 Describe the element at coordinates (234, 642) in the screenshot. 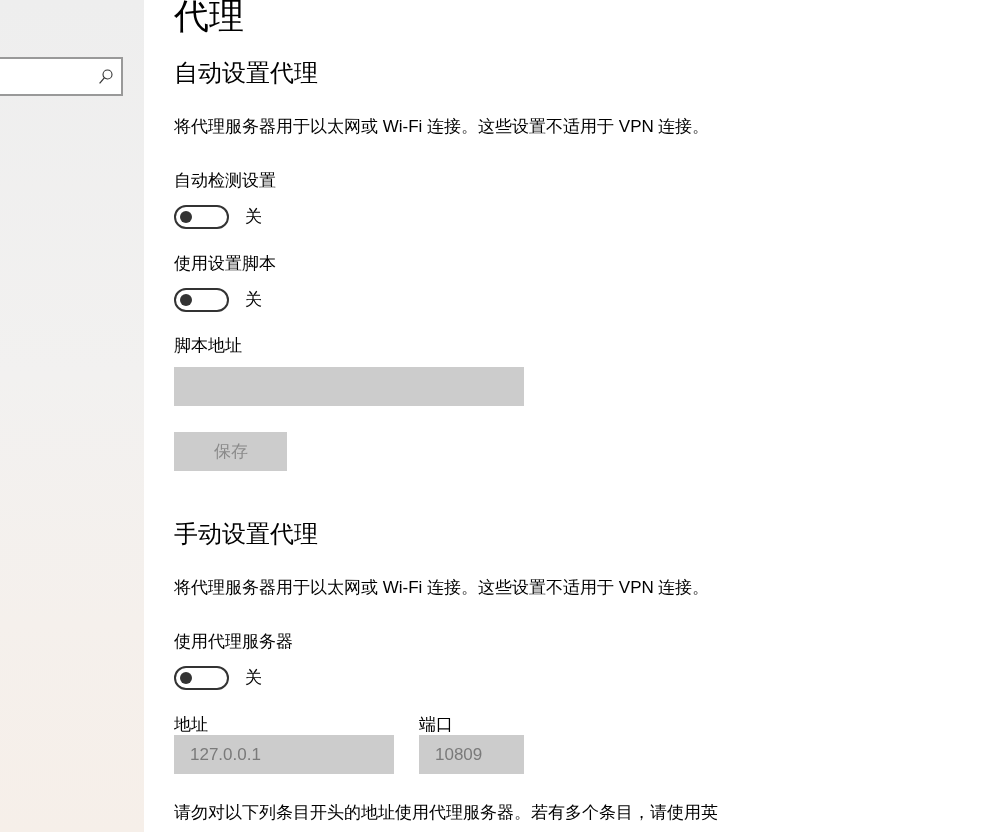

I see `setting-label: 使用代理服务器` at that location.